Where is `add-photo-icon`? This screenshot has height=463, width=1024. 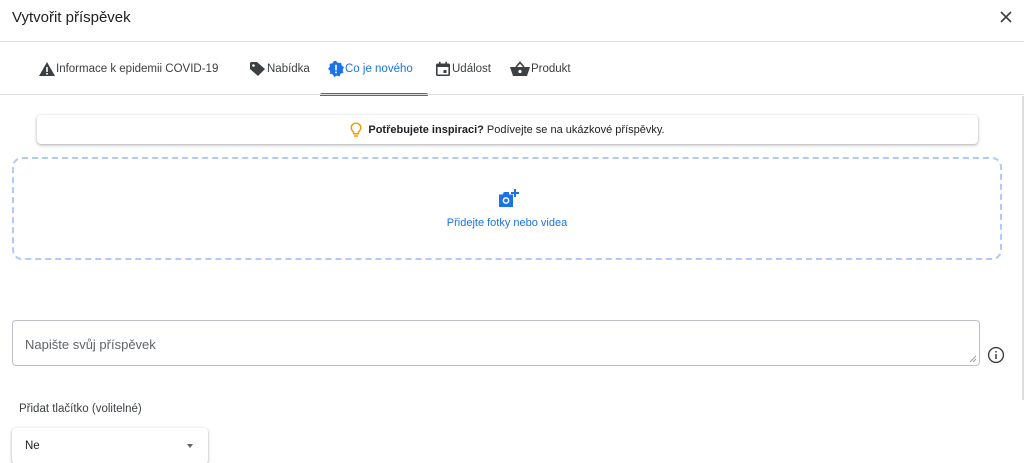
add-photo-icon is located at coordinates (509, 198).